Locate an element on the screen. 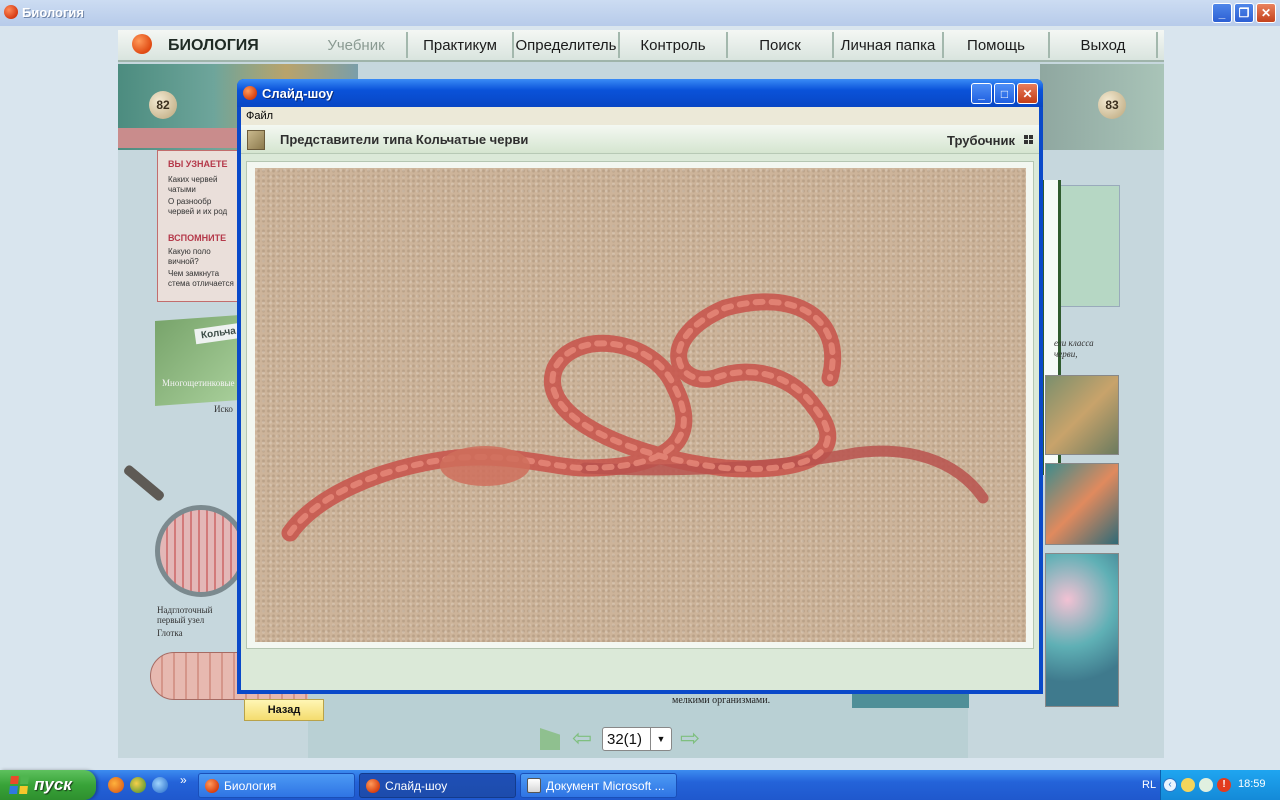  next-page-icon: ⇨ is located at coordinates (690, 739).